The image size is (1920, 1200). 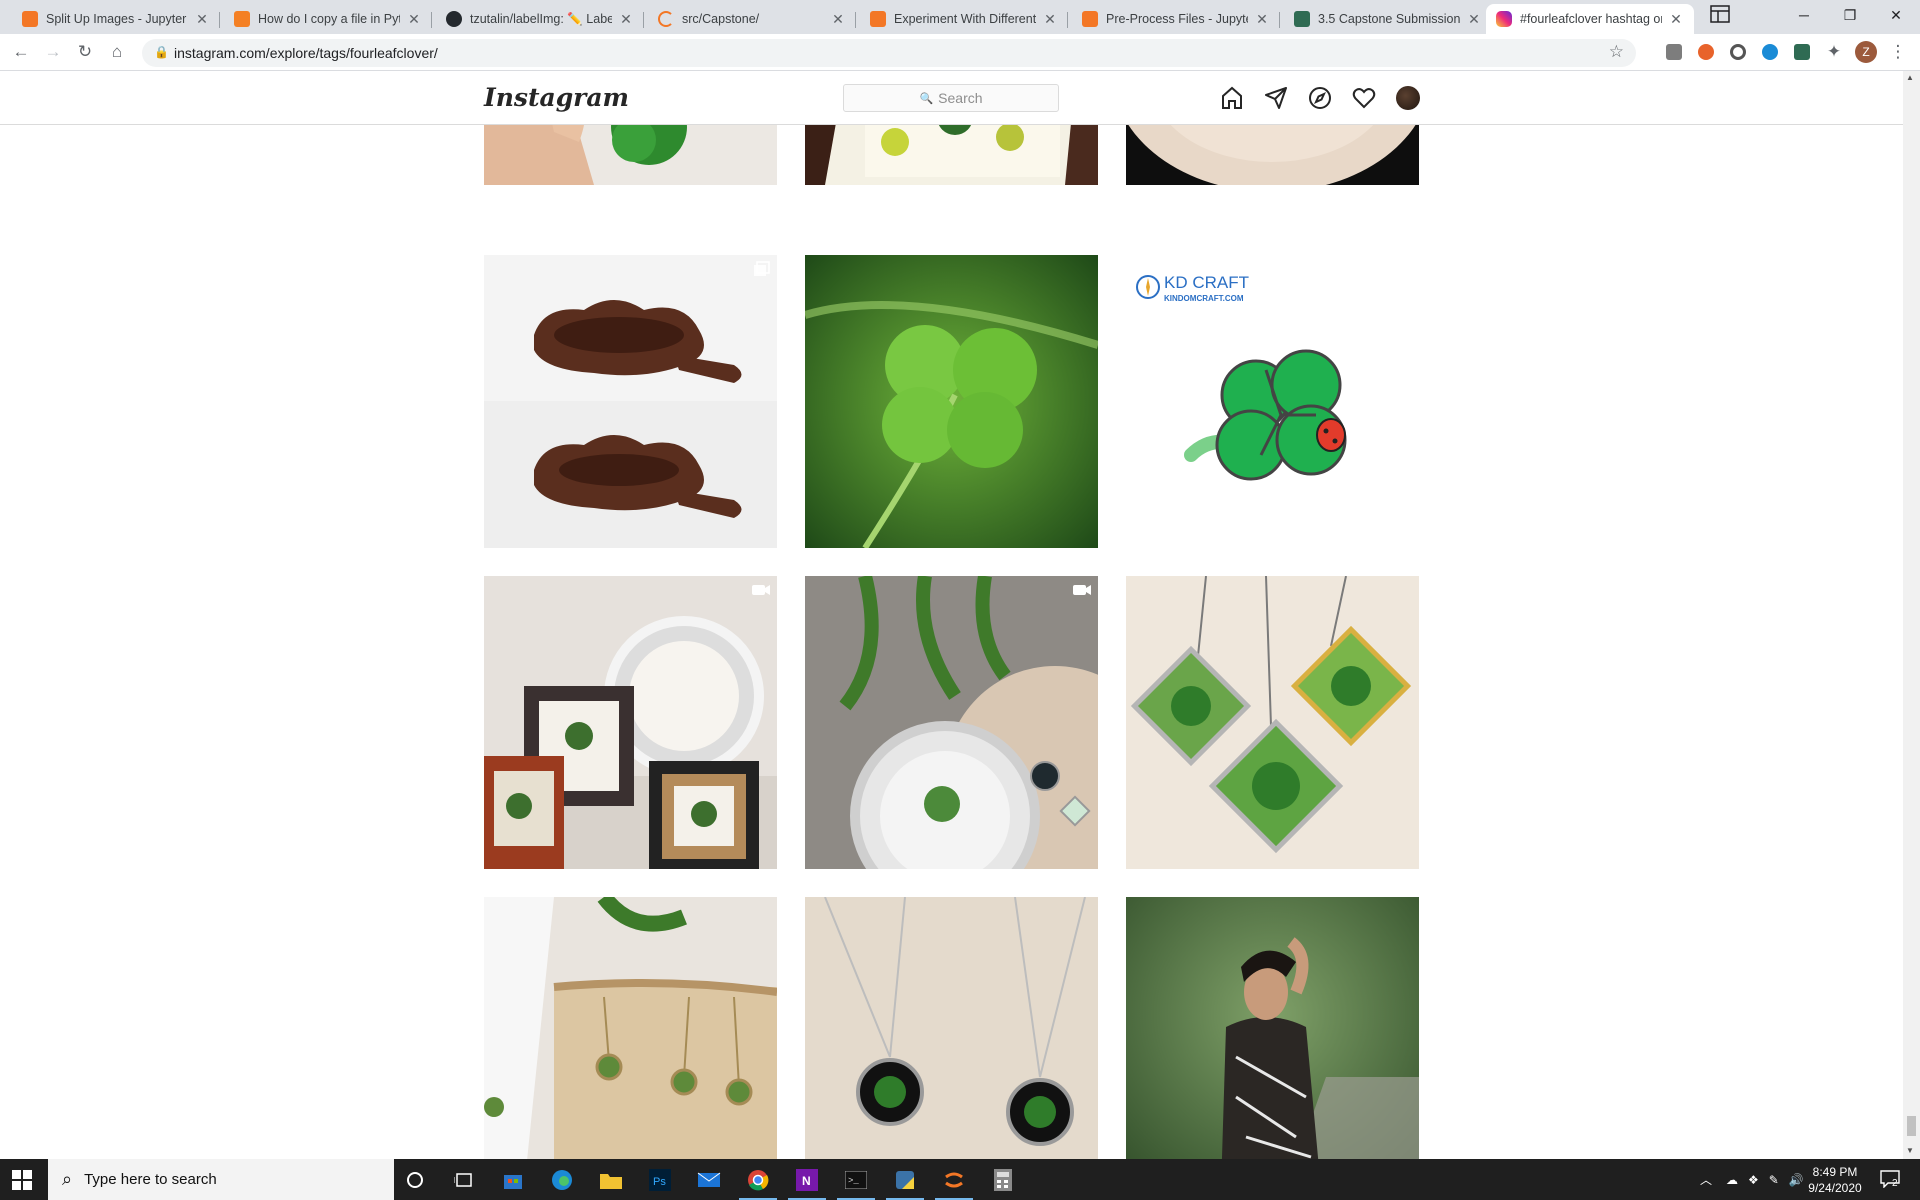 What do you see at coordinates (1770, 52) in the screenshot?
I see `blue-extension-icon` at bounding box center [1770, 52].